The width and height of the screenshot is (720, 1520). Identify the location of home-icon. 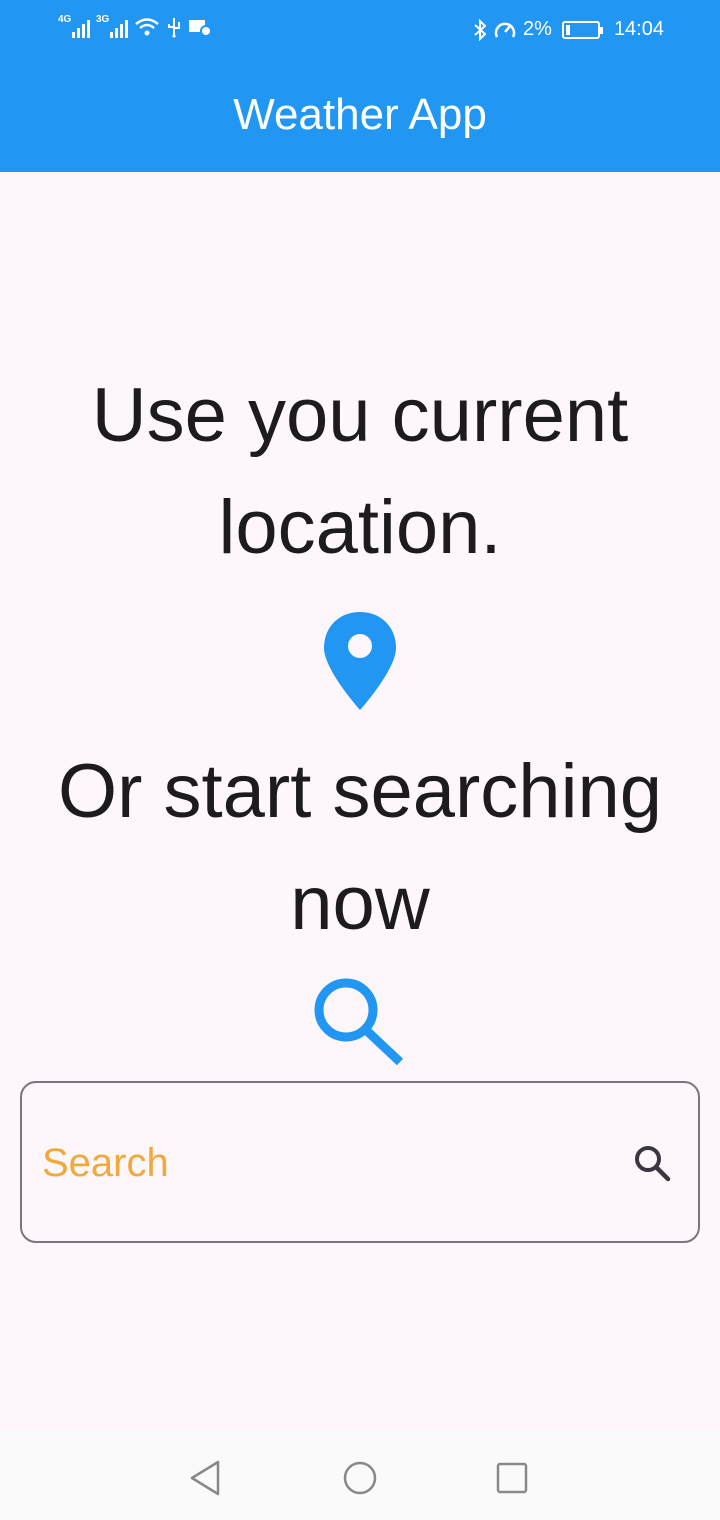
(360, 1478).